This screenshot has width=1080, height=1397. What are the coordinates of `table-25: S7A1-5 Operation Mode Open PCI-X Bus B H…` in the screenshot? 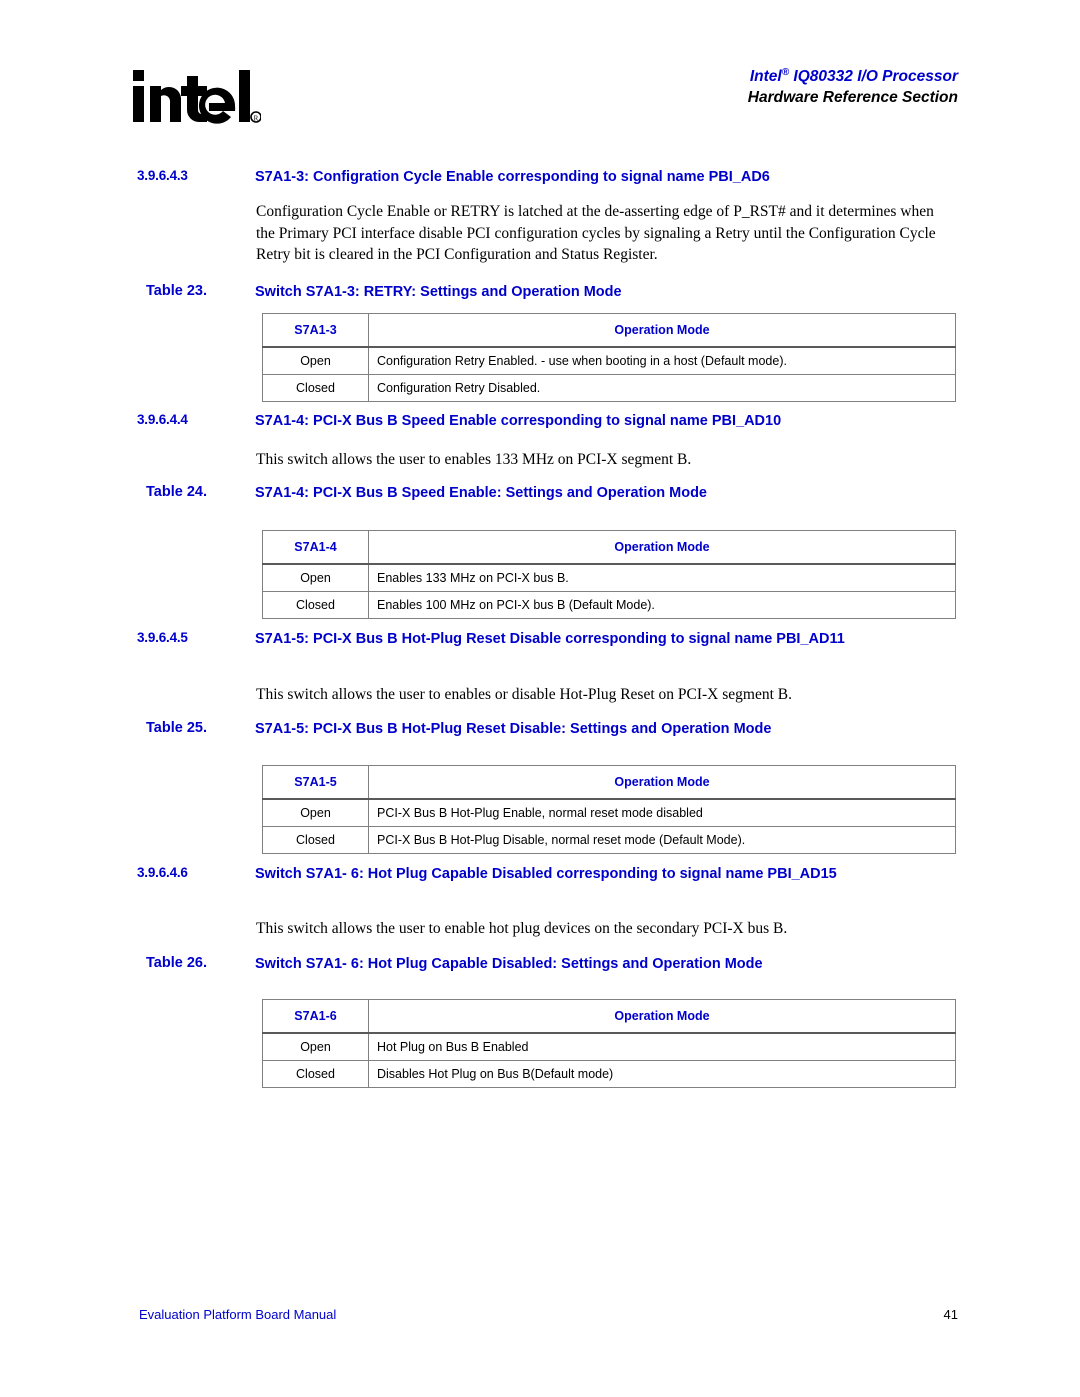 It's located at (609, 809).